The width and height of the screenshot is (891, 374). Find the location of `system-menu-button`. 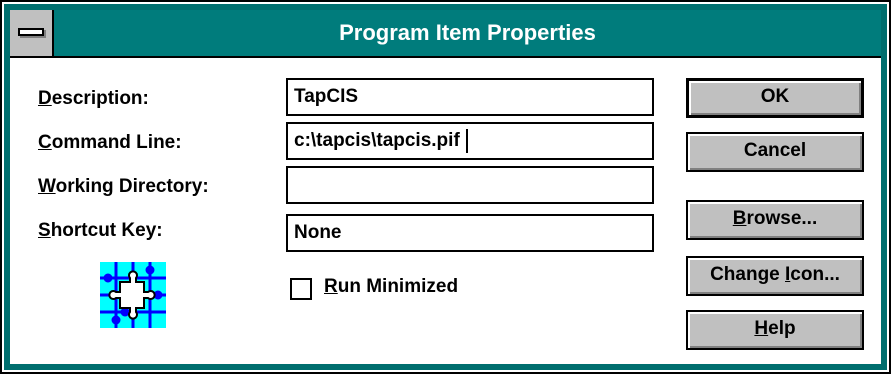

system-menu-button is located at coordinates (32, 33).